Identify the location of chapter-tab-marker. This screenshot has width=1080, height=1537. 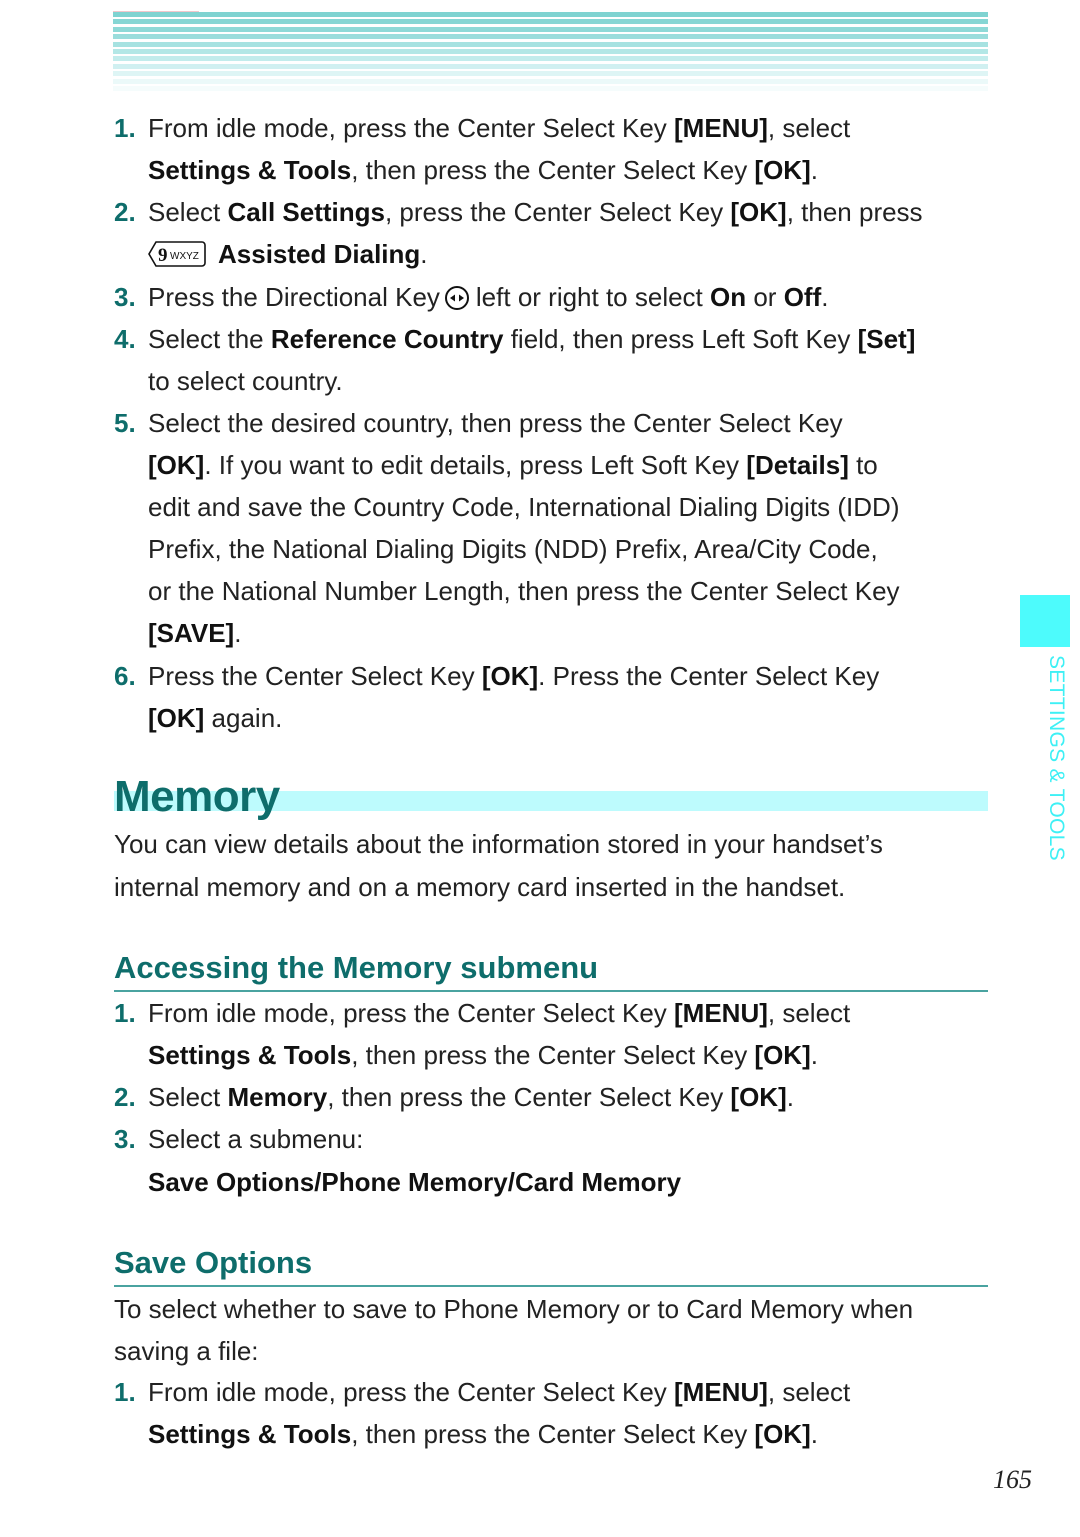
(1045, 621).